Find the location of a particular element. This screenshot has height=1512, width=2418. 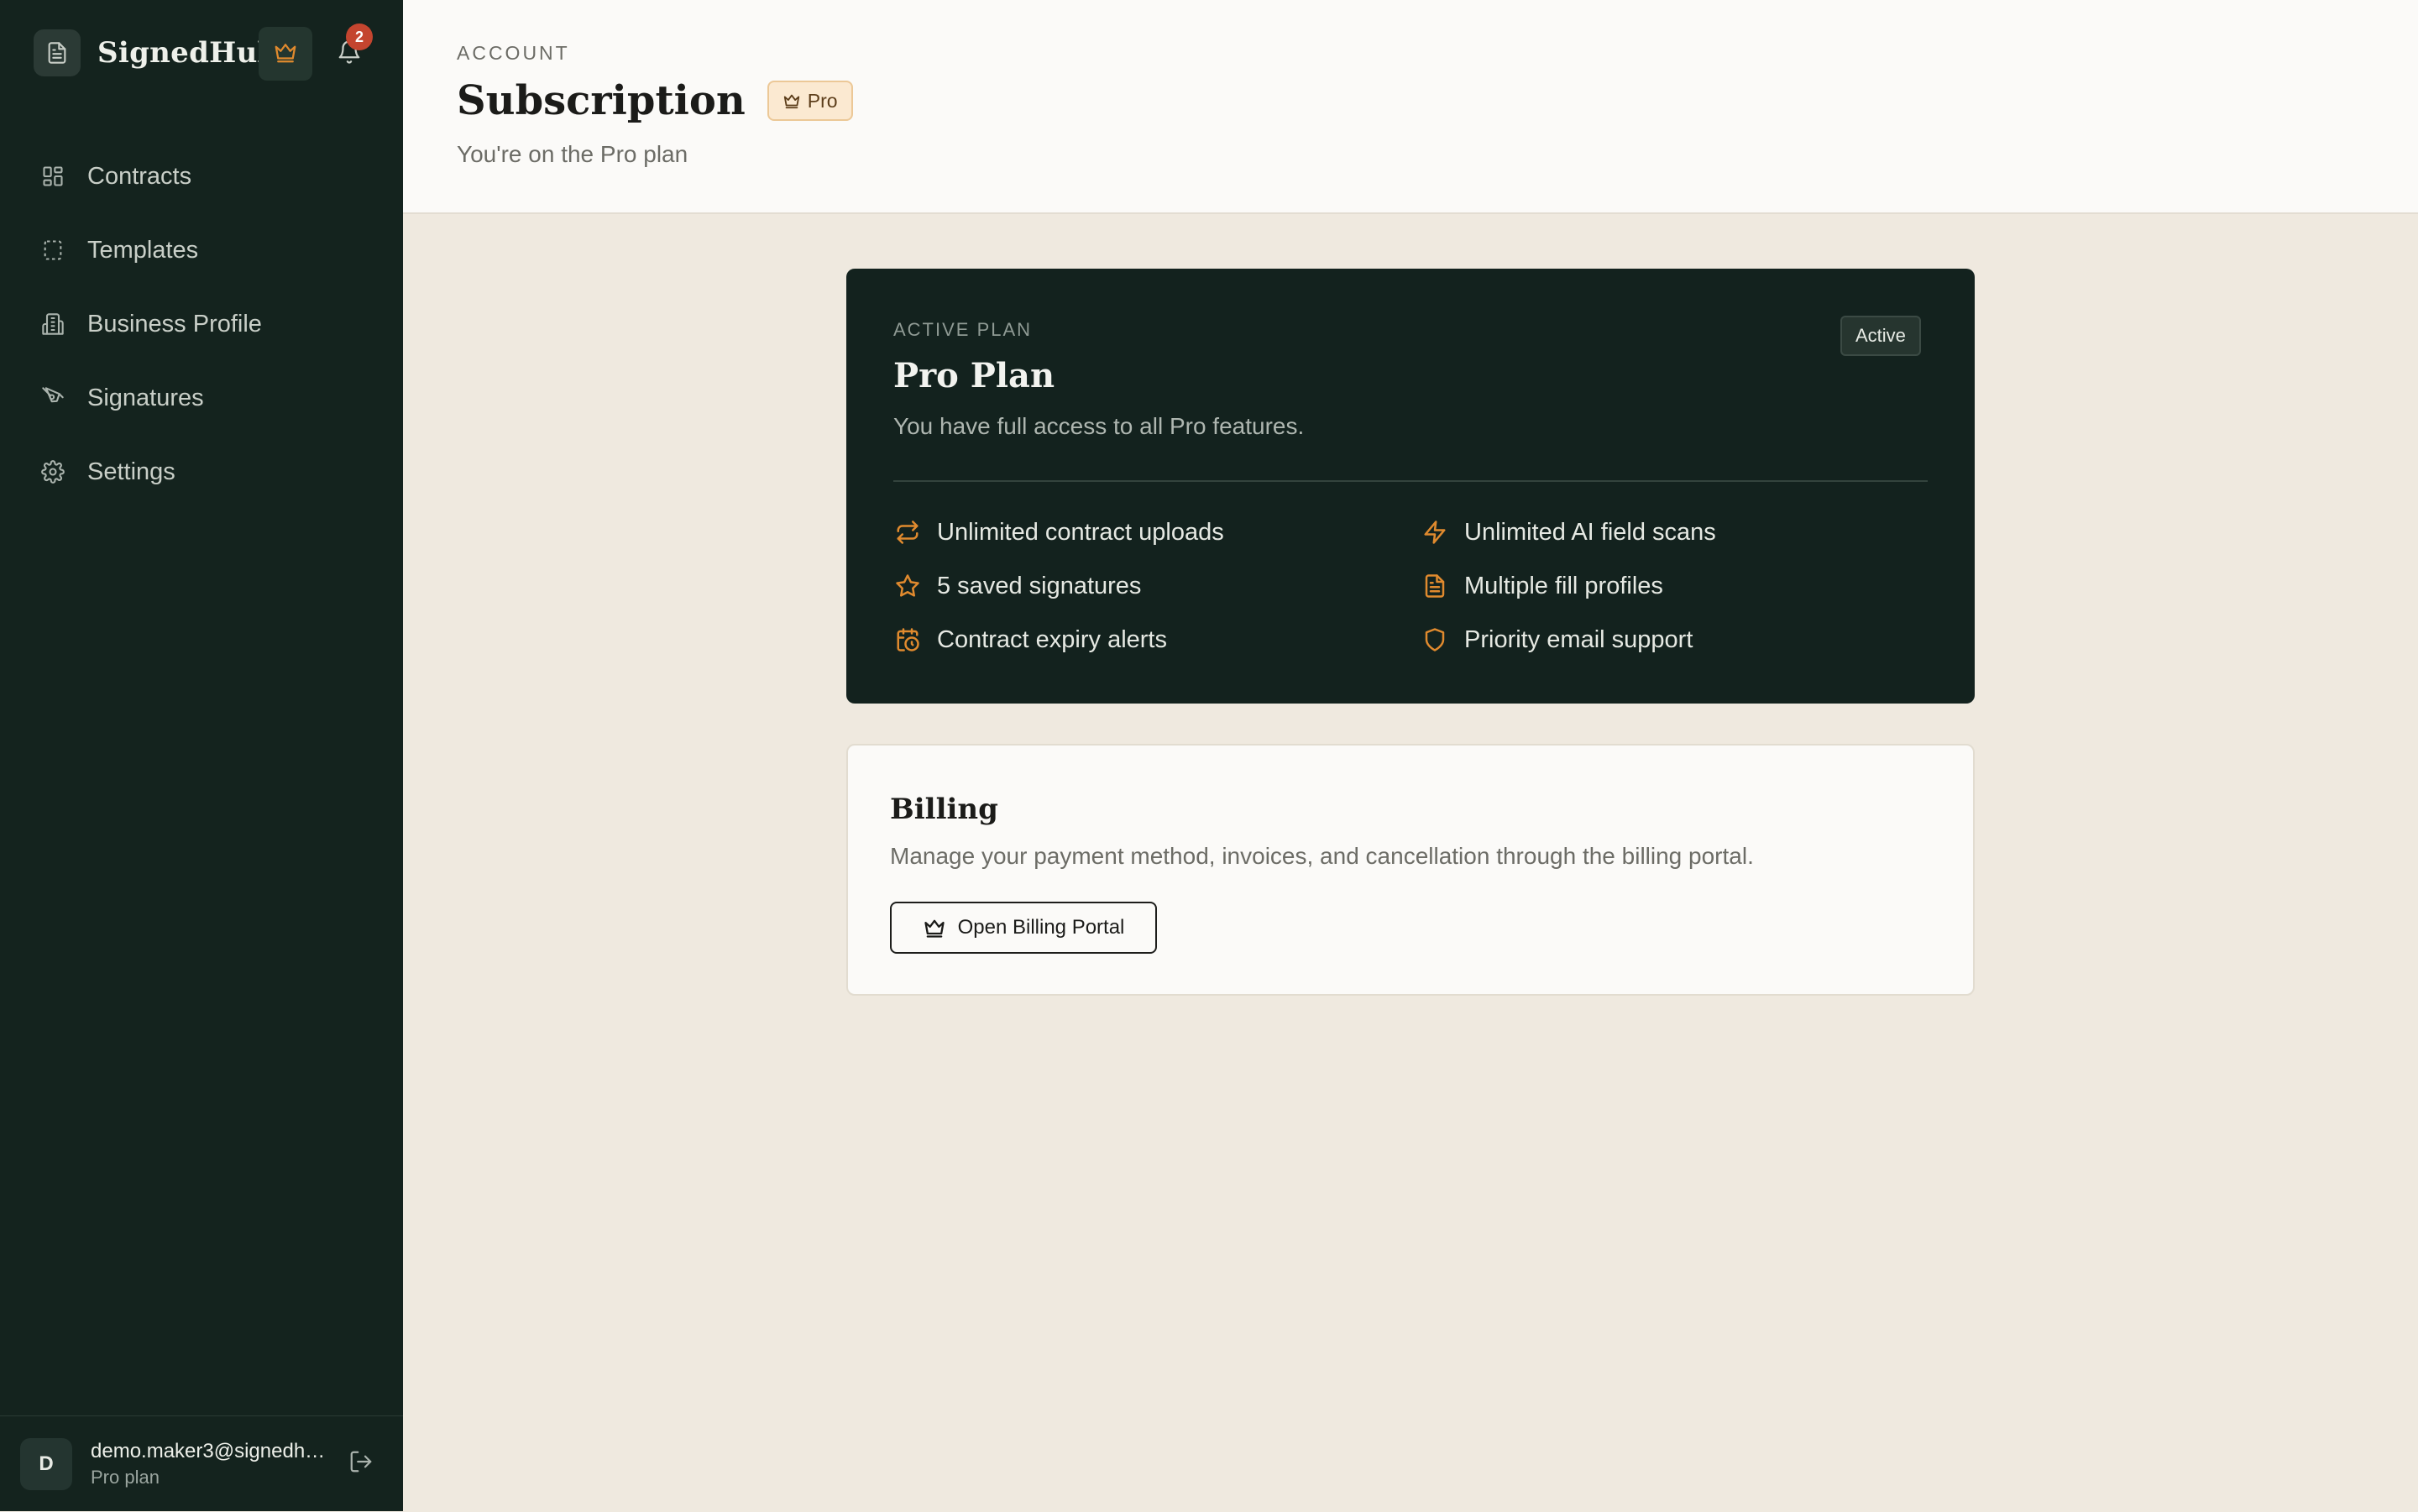

title-row: Subscription Pro is located at coordinates (655, 100).